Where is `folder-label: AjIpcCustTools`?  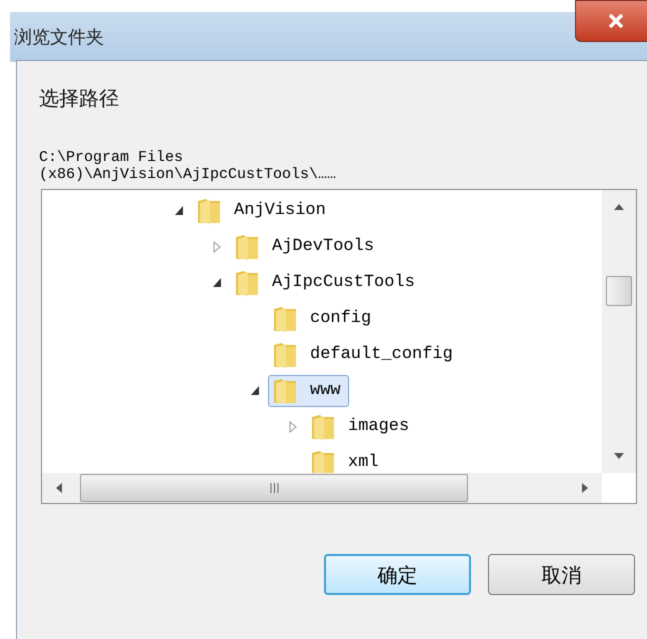
folder-label: AjIpcCustTools is located at coordinates (344, 283).